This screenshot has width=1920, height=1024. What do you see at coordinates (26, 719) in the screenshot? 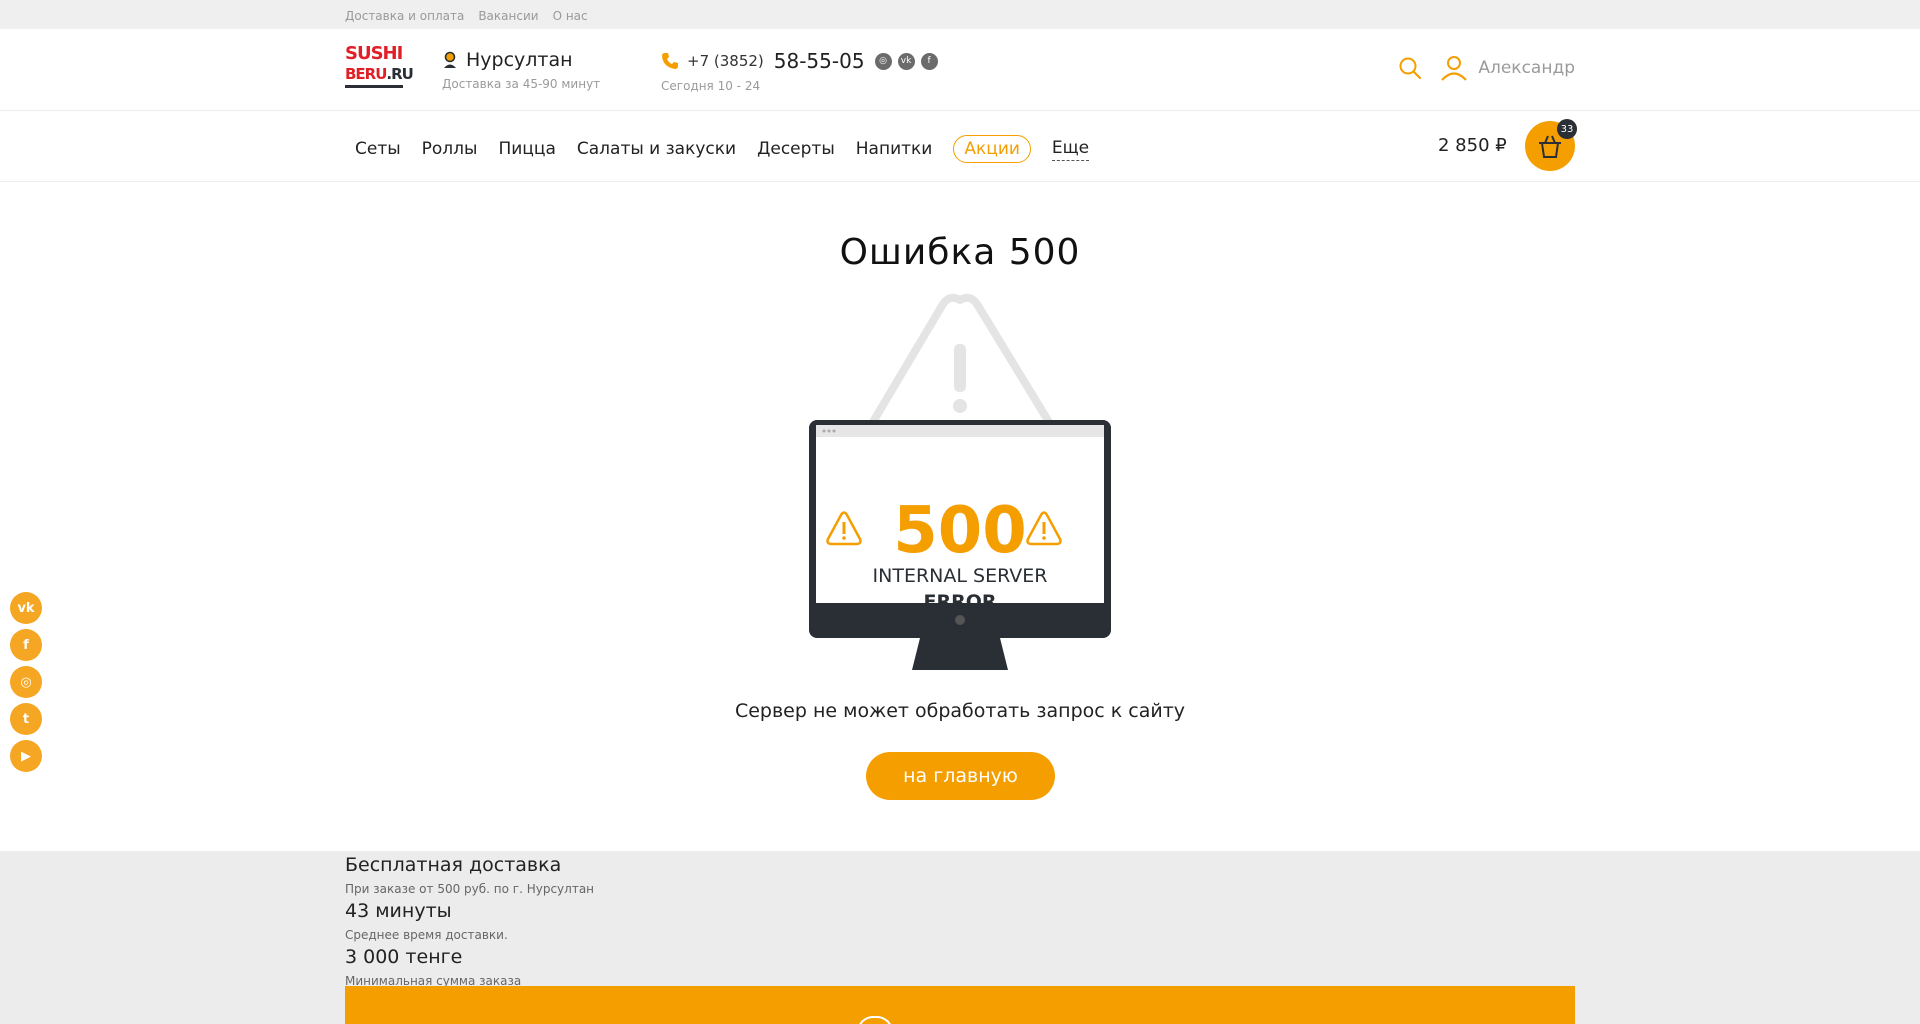
I see `twitter-icon: t` at bounding box center [26, 719].